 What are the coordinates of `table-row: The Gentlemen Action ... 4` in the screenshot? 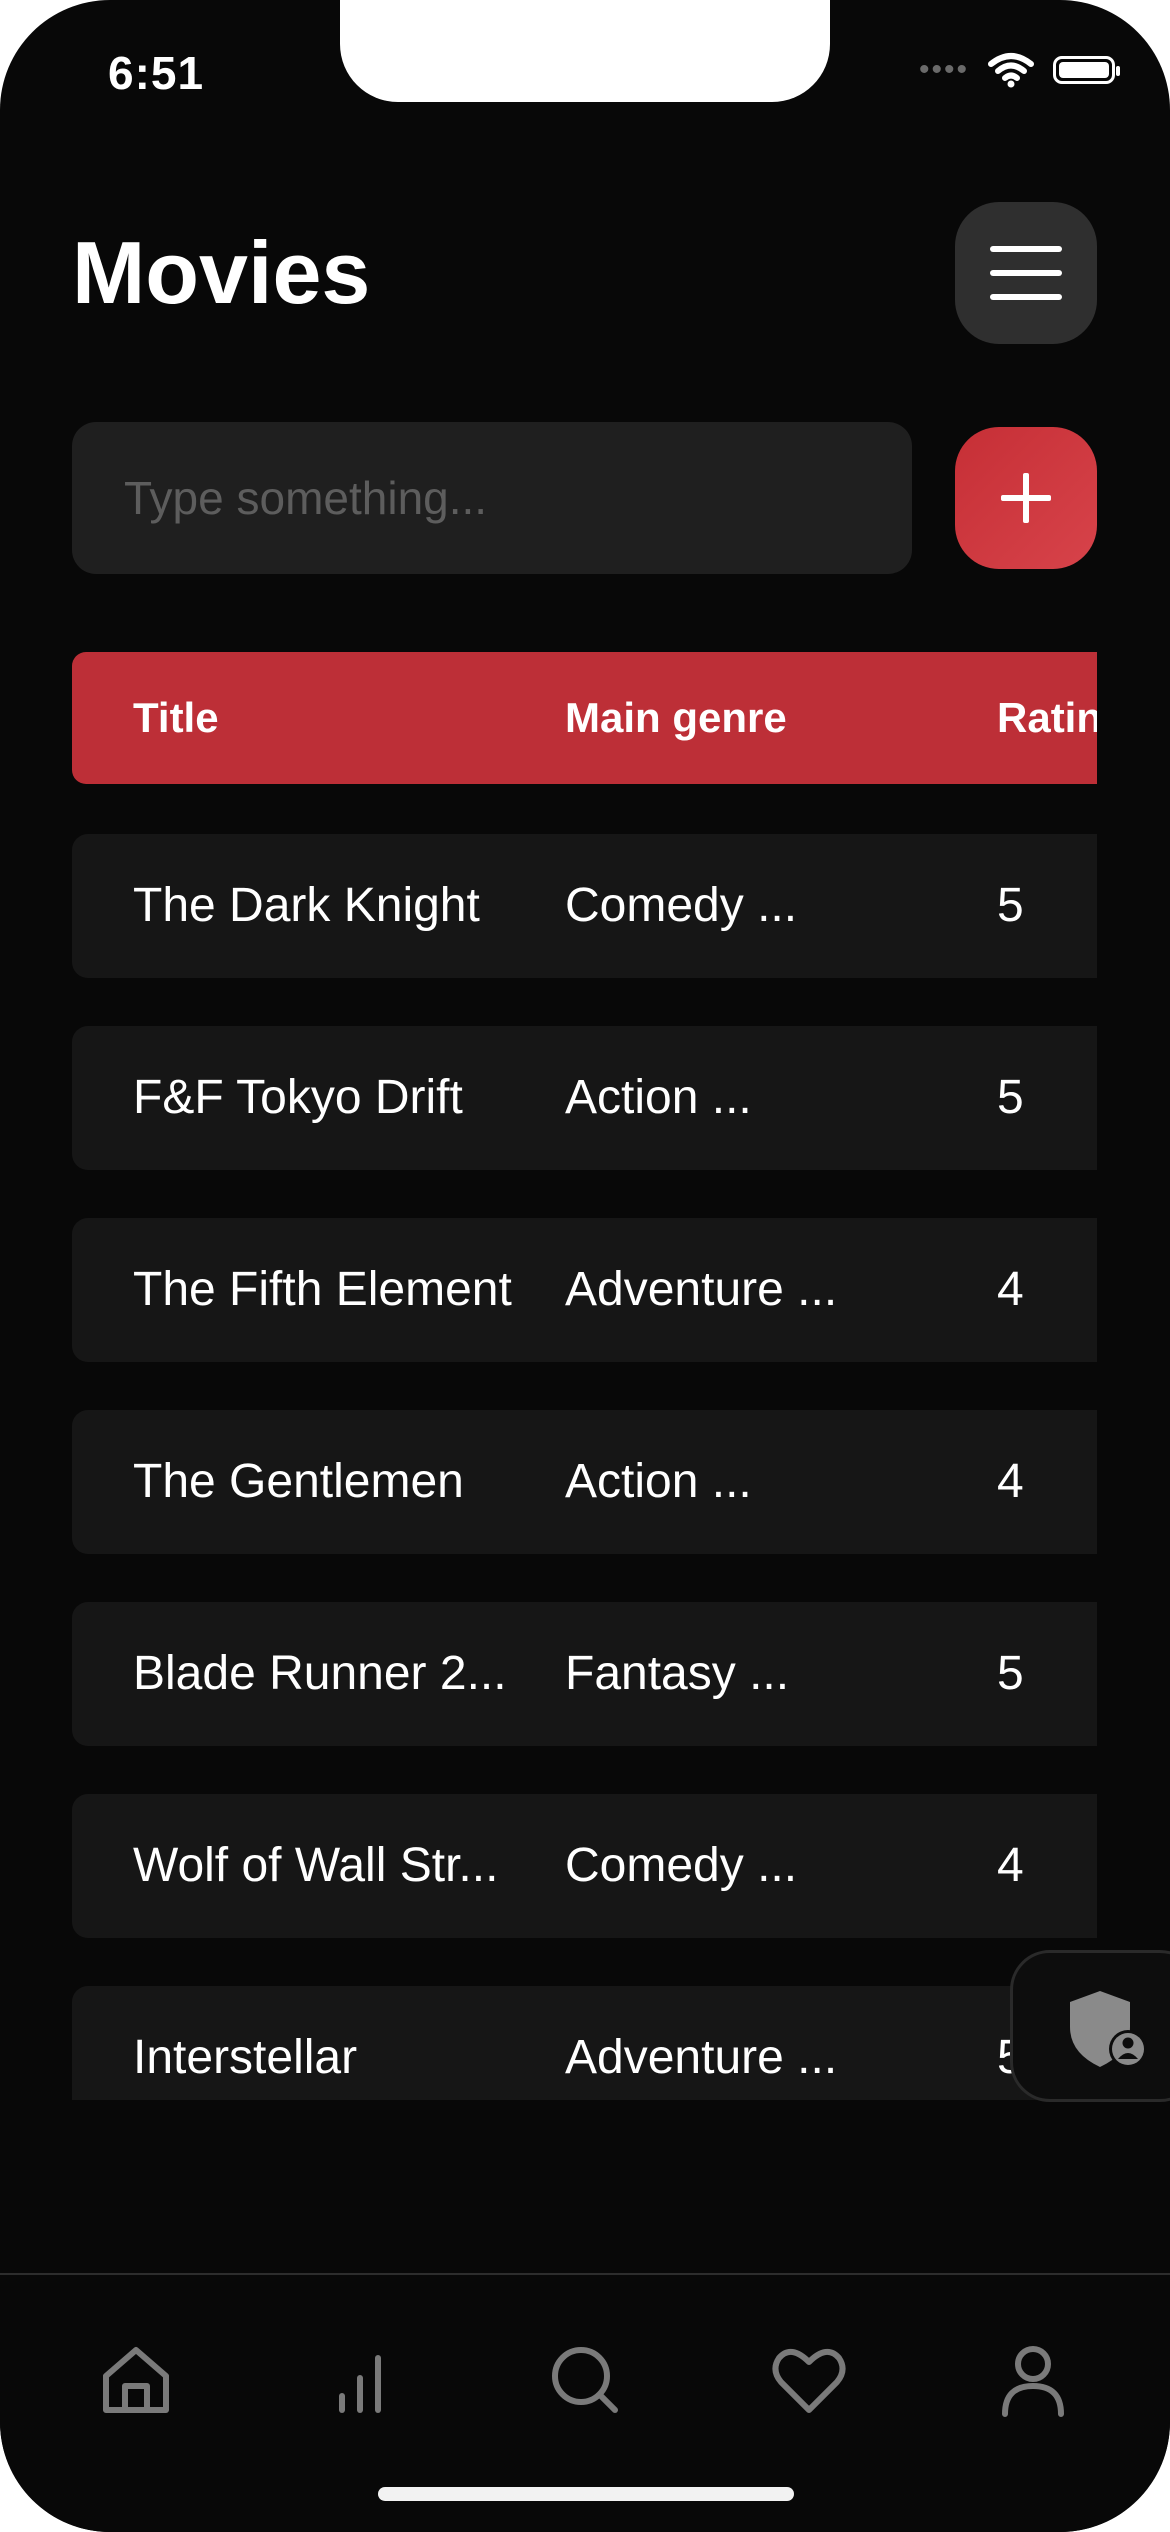 It's located at (584, 1482).